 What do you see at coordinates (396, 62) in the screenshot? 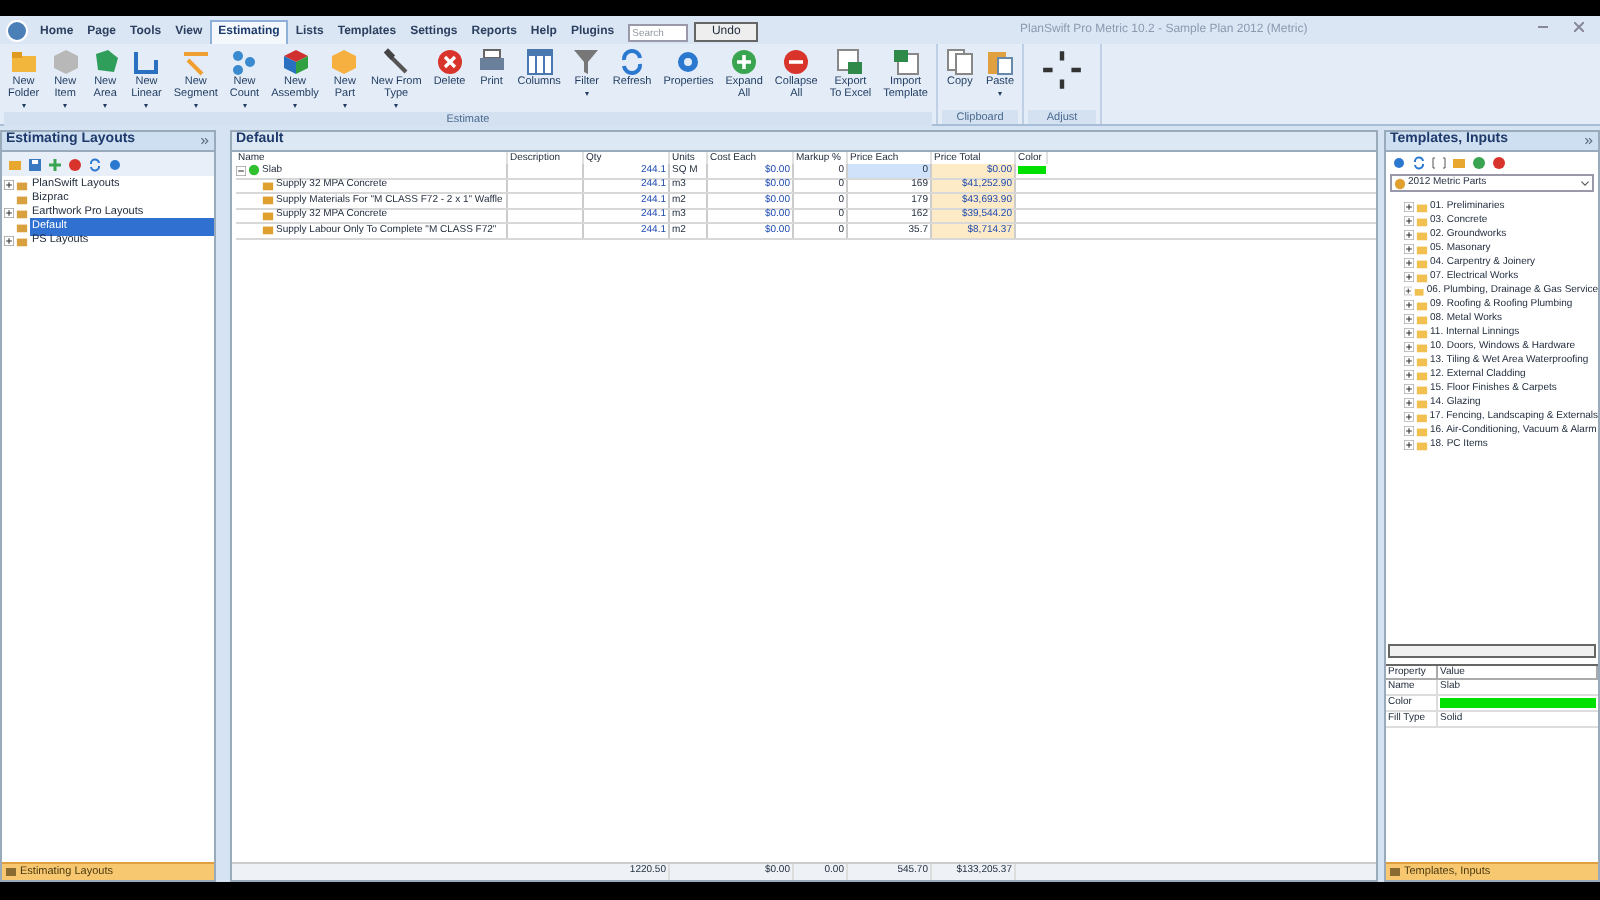
I see `hammer-icon` at bounding box center [396, 62].